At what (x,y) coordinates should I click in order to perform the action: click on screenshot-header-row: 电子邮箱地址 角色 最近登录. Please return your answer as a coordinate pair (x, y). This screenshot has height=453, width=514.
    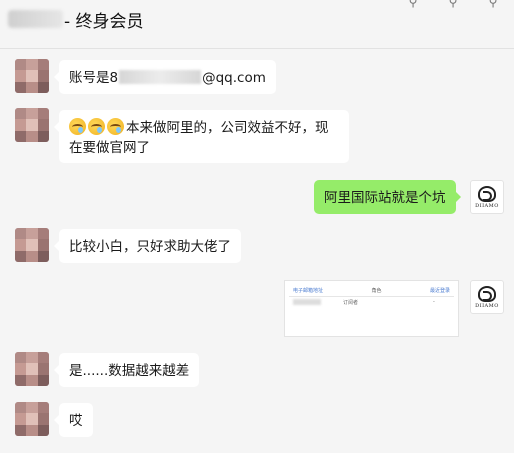
    Looking at the image, I should click on (371, 291).